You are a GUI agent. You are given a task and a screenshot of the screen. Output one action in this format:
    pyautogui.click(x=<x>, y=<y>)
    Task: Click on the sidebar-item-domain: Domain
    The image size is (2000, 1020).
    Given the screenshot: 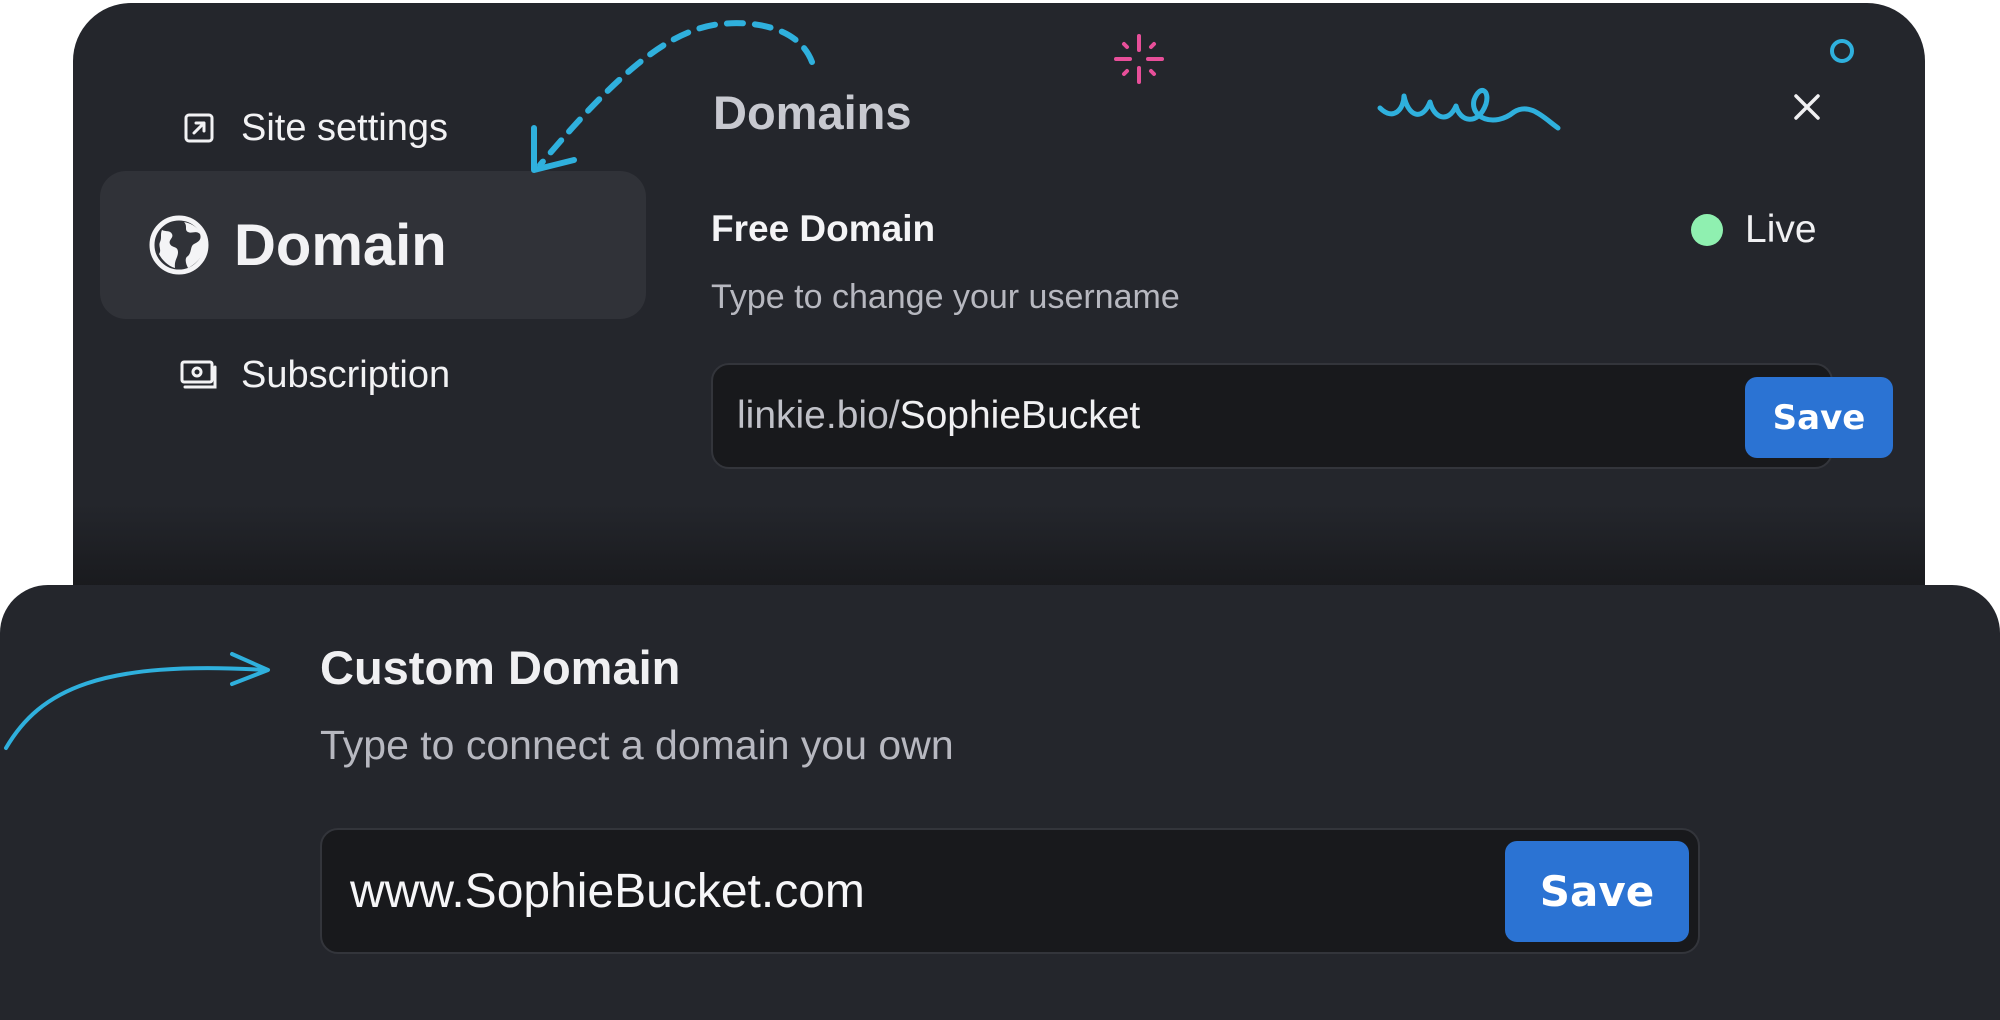 What is the action you would take?
    pyautogui.click(x=373, y=245)
    